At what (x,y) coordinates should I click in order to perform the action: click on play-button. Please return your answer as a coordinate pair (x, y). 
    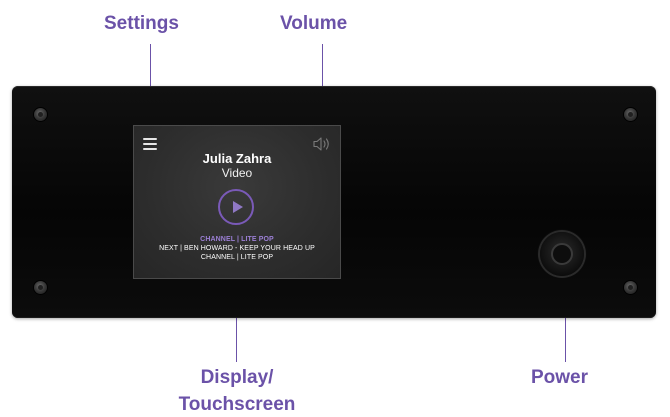
    Looking at the image, I should click on (236, 207).